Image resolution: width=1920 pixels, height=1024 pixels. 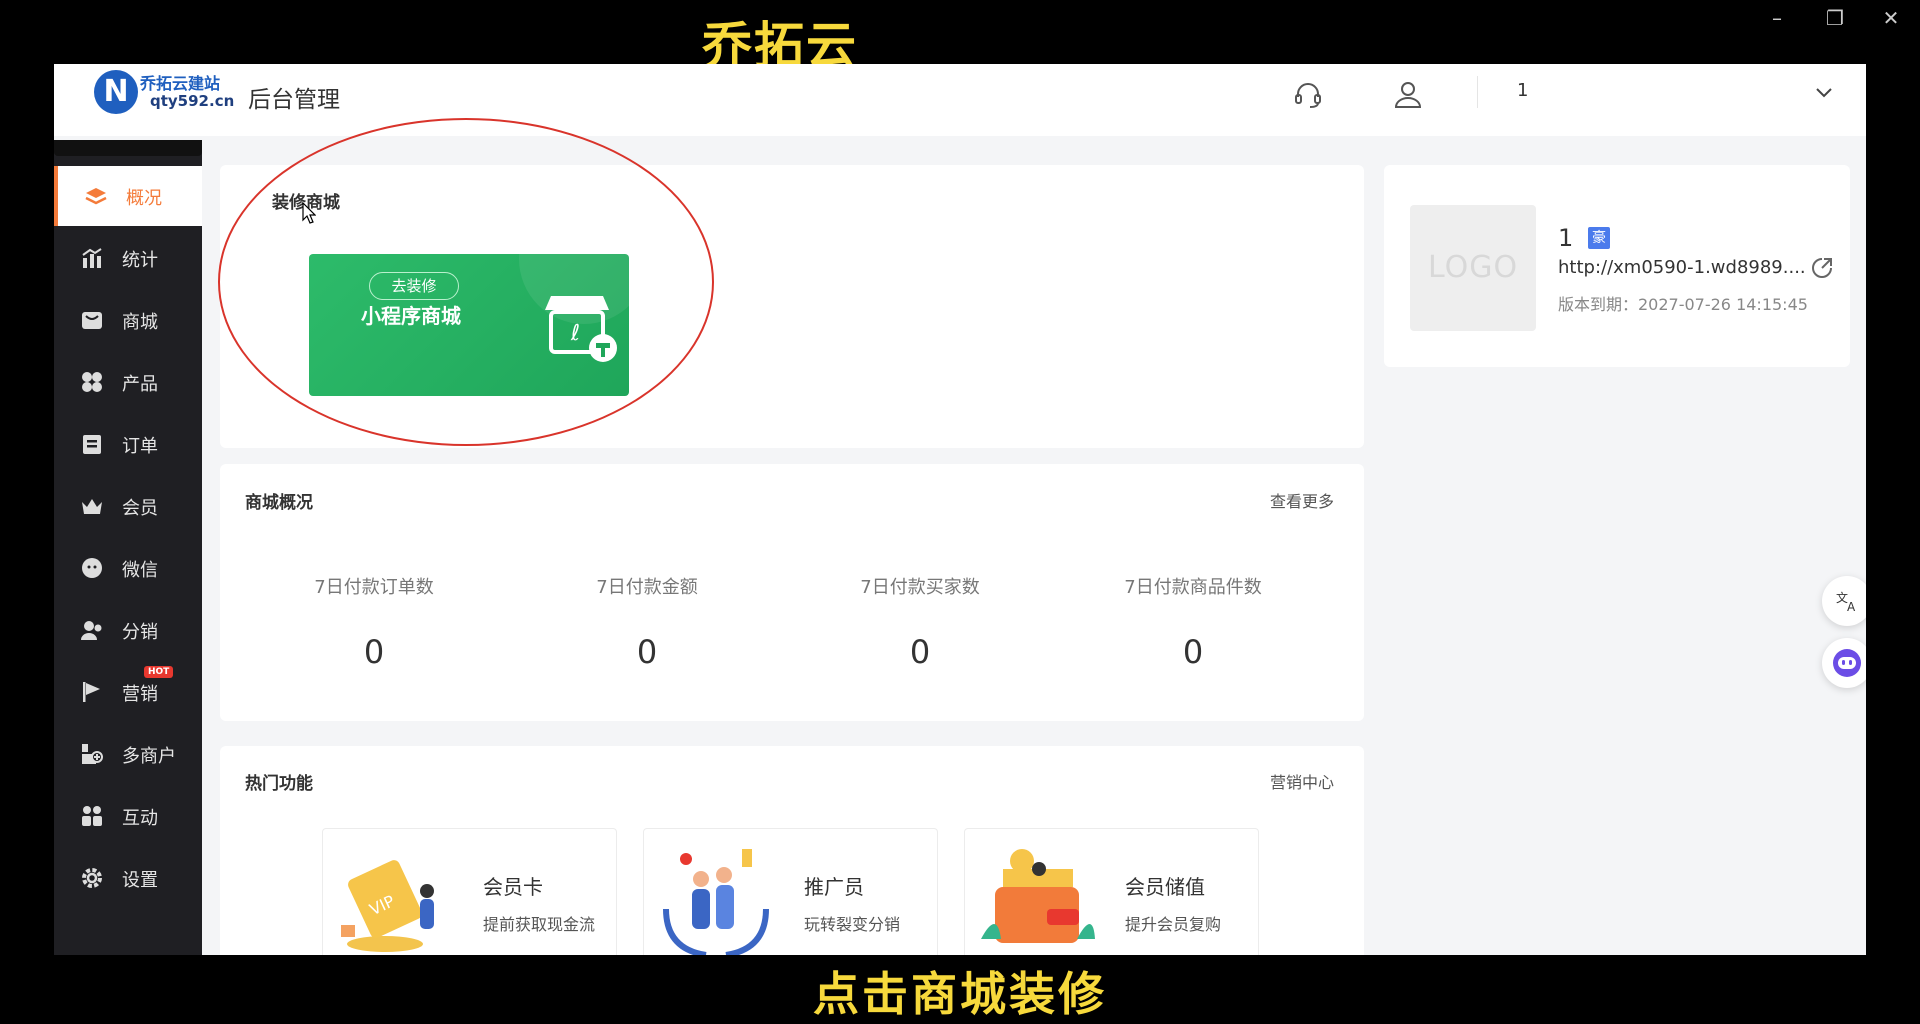 What do you see at coordinates (1822, 268) in the screenshot?
I see `external-link-icon` at bounding box center [1822, 268].